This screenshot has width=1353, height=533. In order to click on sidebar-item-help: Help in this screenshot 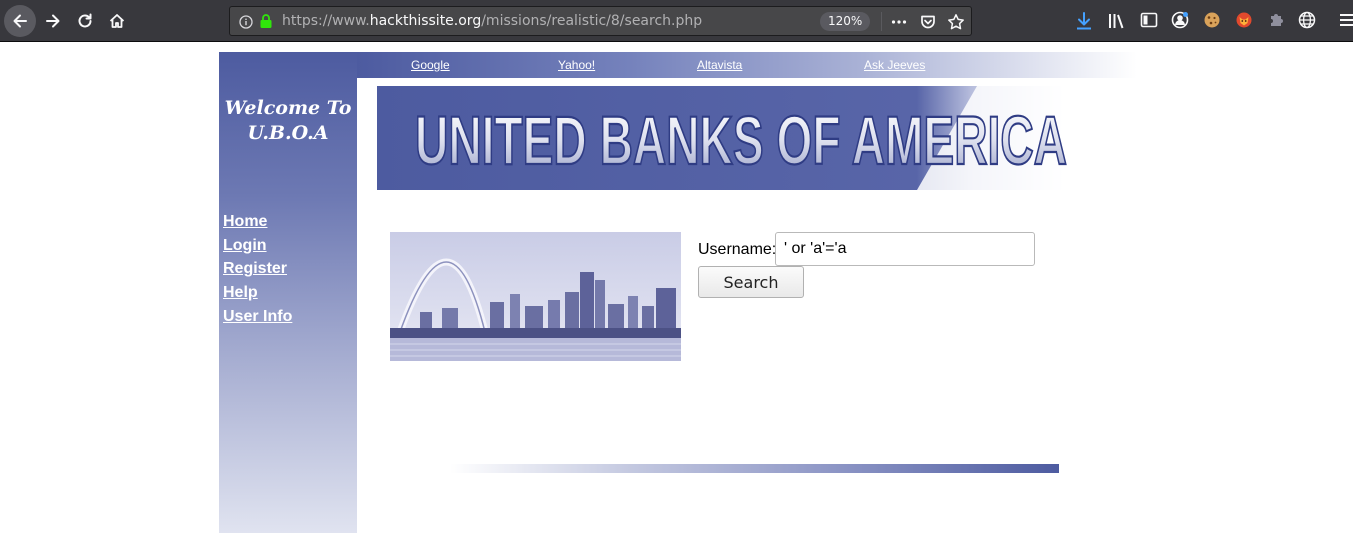, I will do `click(257, 293)`.